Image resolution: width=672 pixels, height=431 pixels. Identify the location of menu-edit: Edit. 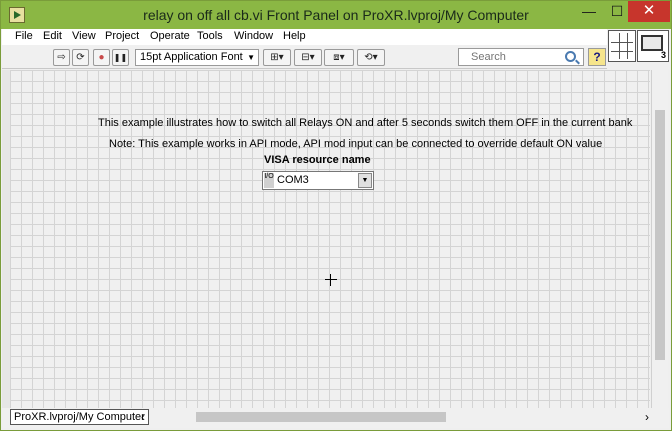
(52, 36).